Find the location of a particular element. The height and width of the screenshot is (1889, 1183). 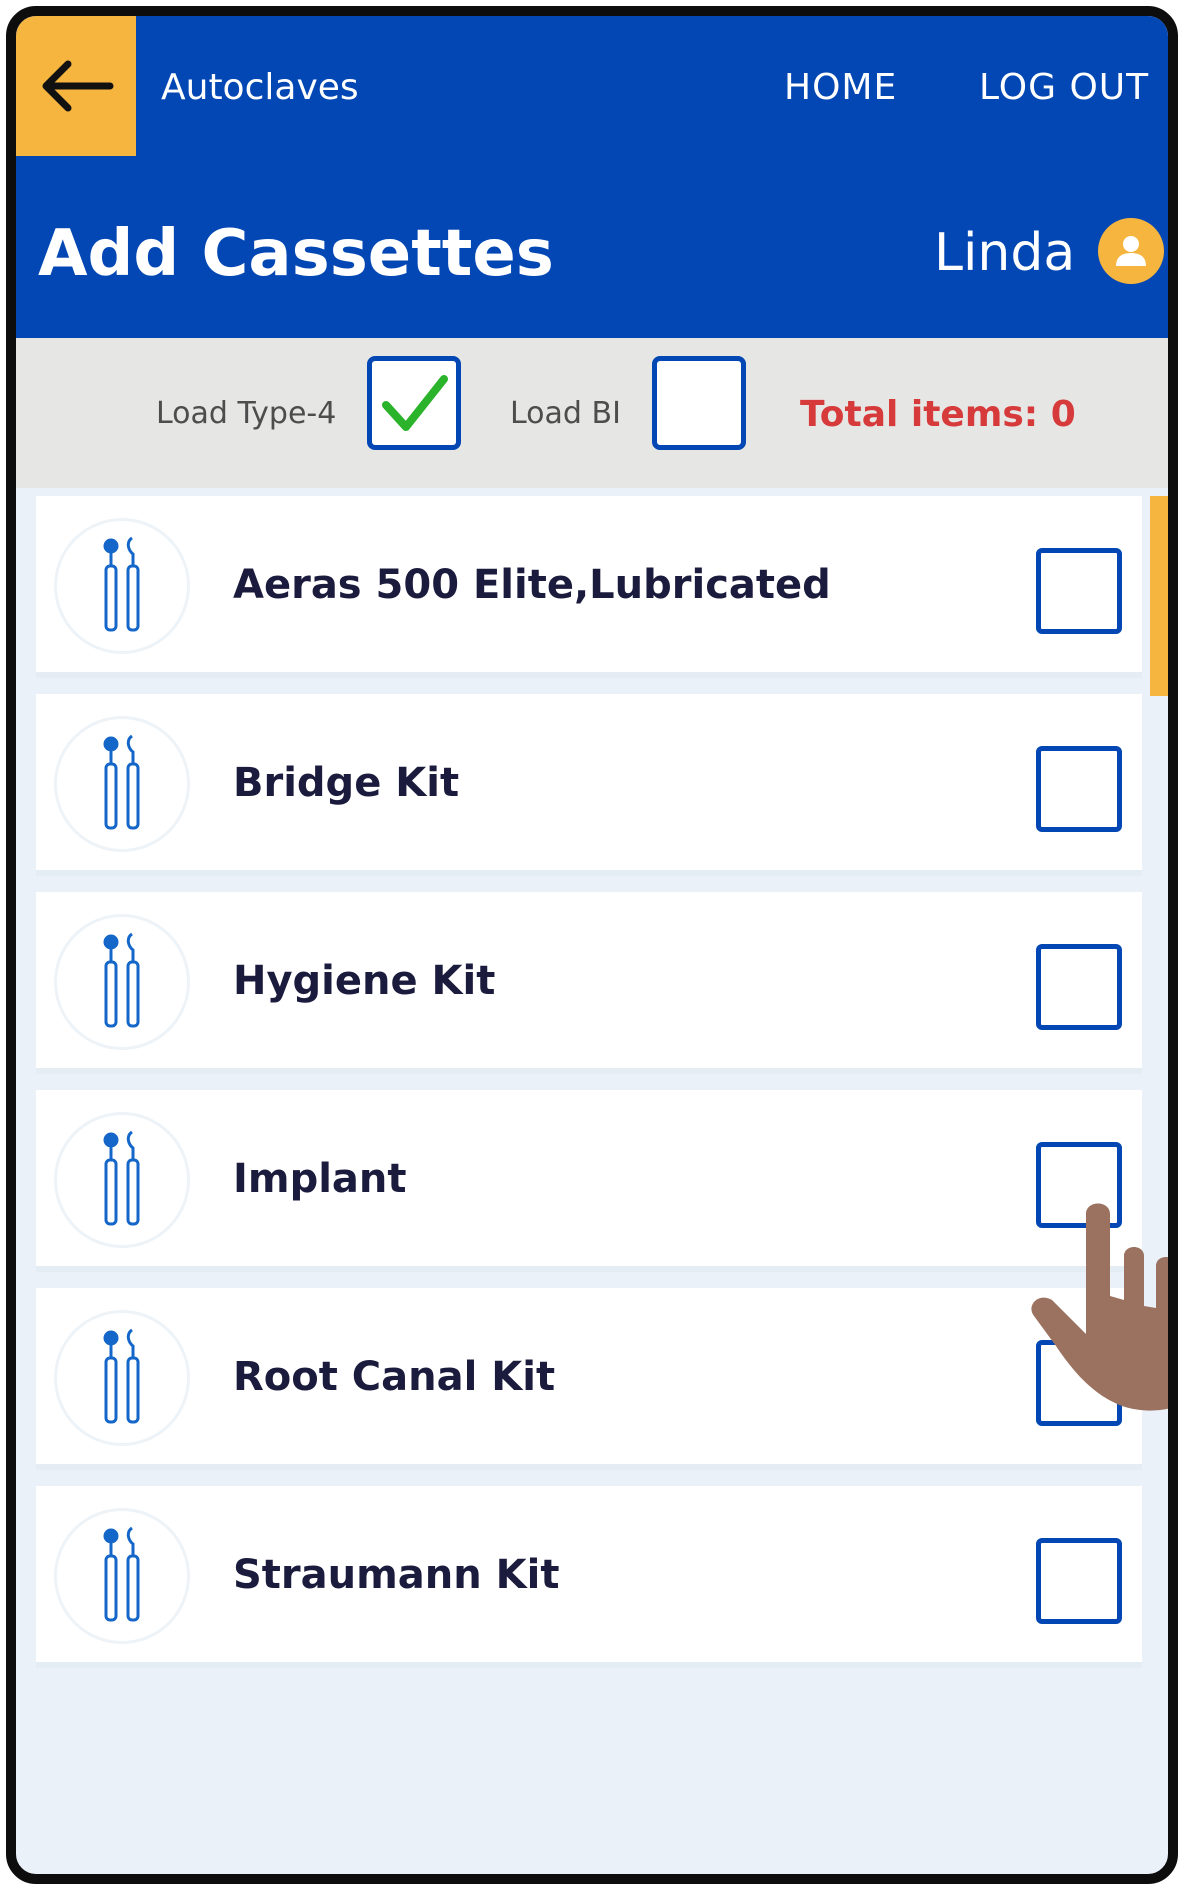

list-item: Root Canal Kit is located at coordinates (589, 1379).